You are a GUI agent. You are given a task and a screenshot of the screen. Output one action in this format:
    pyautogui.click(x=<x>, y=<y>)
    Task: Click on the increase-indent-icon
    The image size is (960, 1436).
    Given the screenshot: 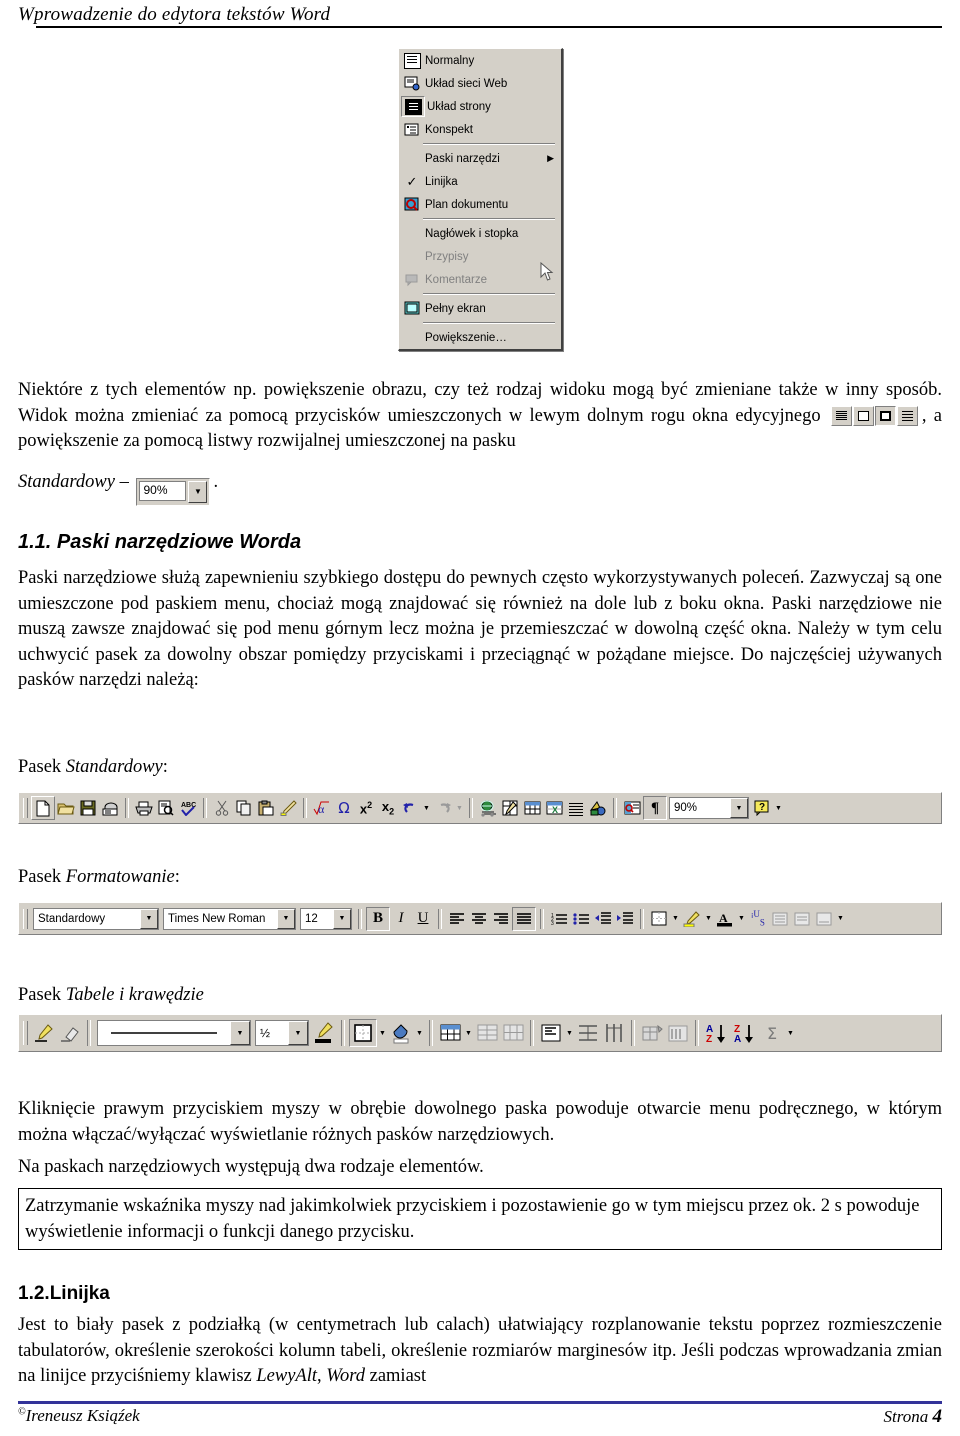 What is the action you would take?
    pyautogui.click(x=625, y=919)
    